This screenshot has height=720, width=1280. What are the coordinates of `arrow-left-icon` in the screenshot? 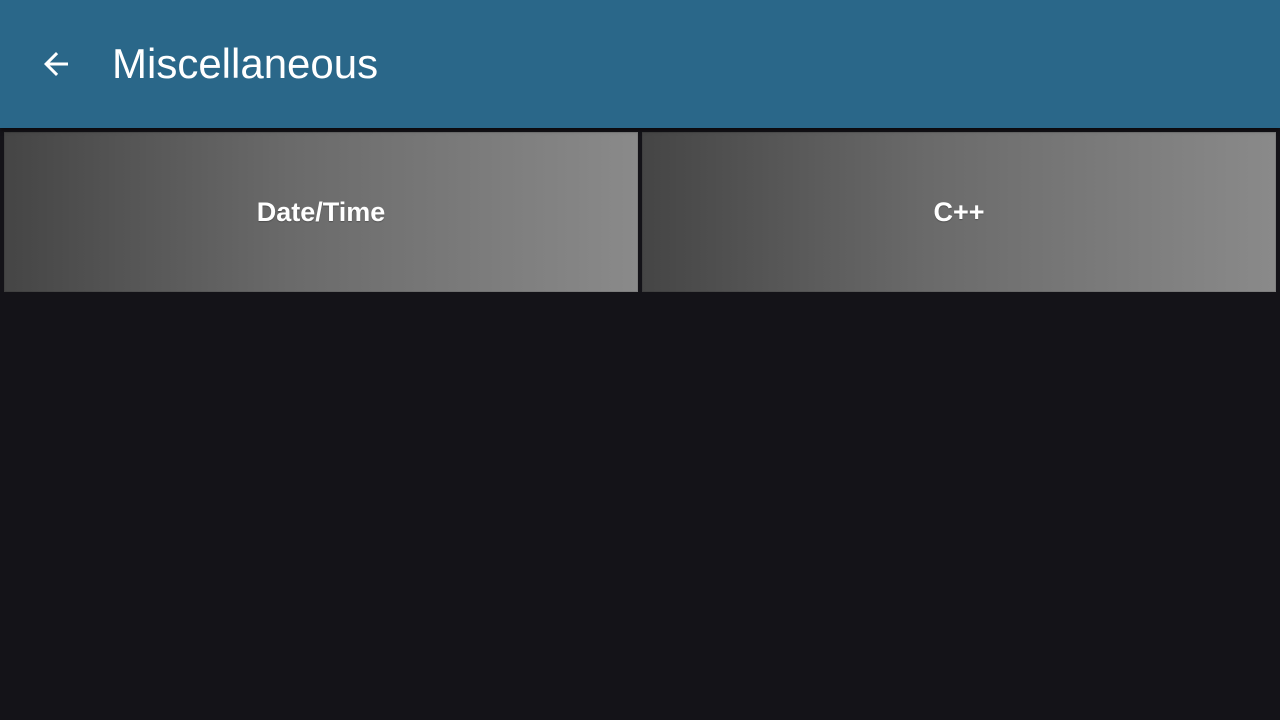 It's located at (56, 64).